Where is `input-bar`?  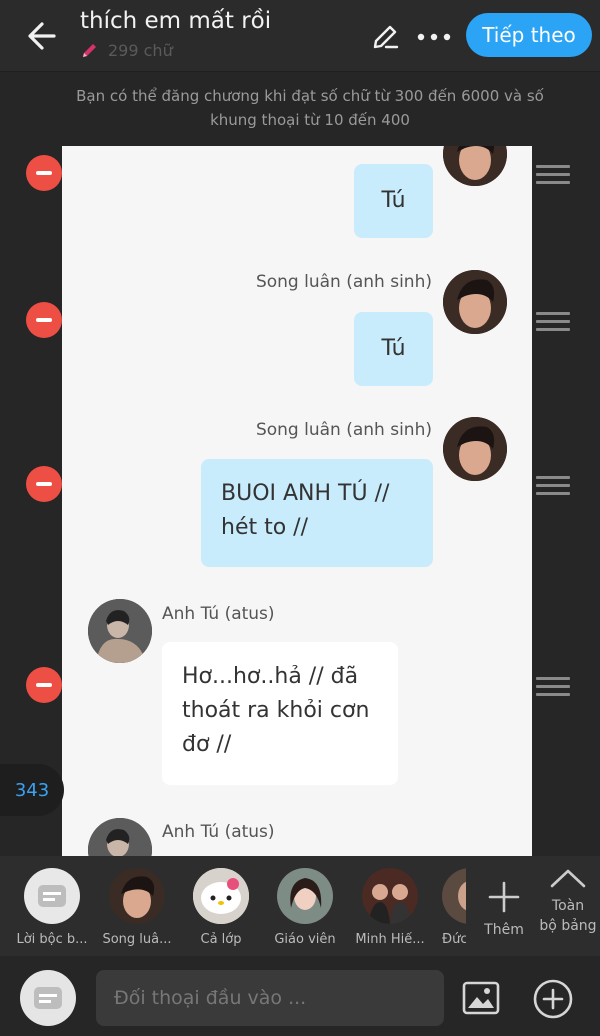 input-bar is located at coordinates (300, 996).